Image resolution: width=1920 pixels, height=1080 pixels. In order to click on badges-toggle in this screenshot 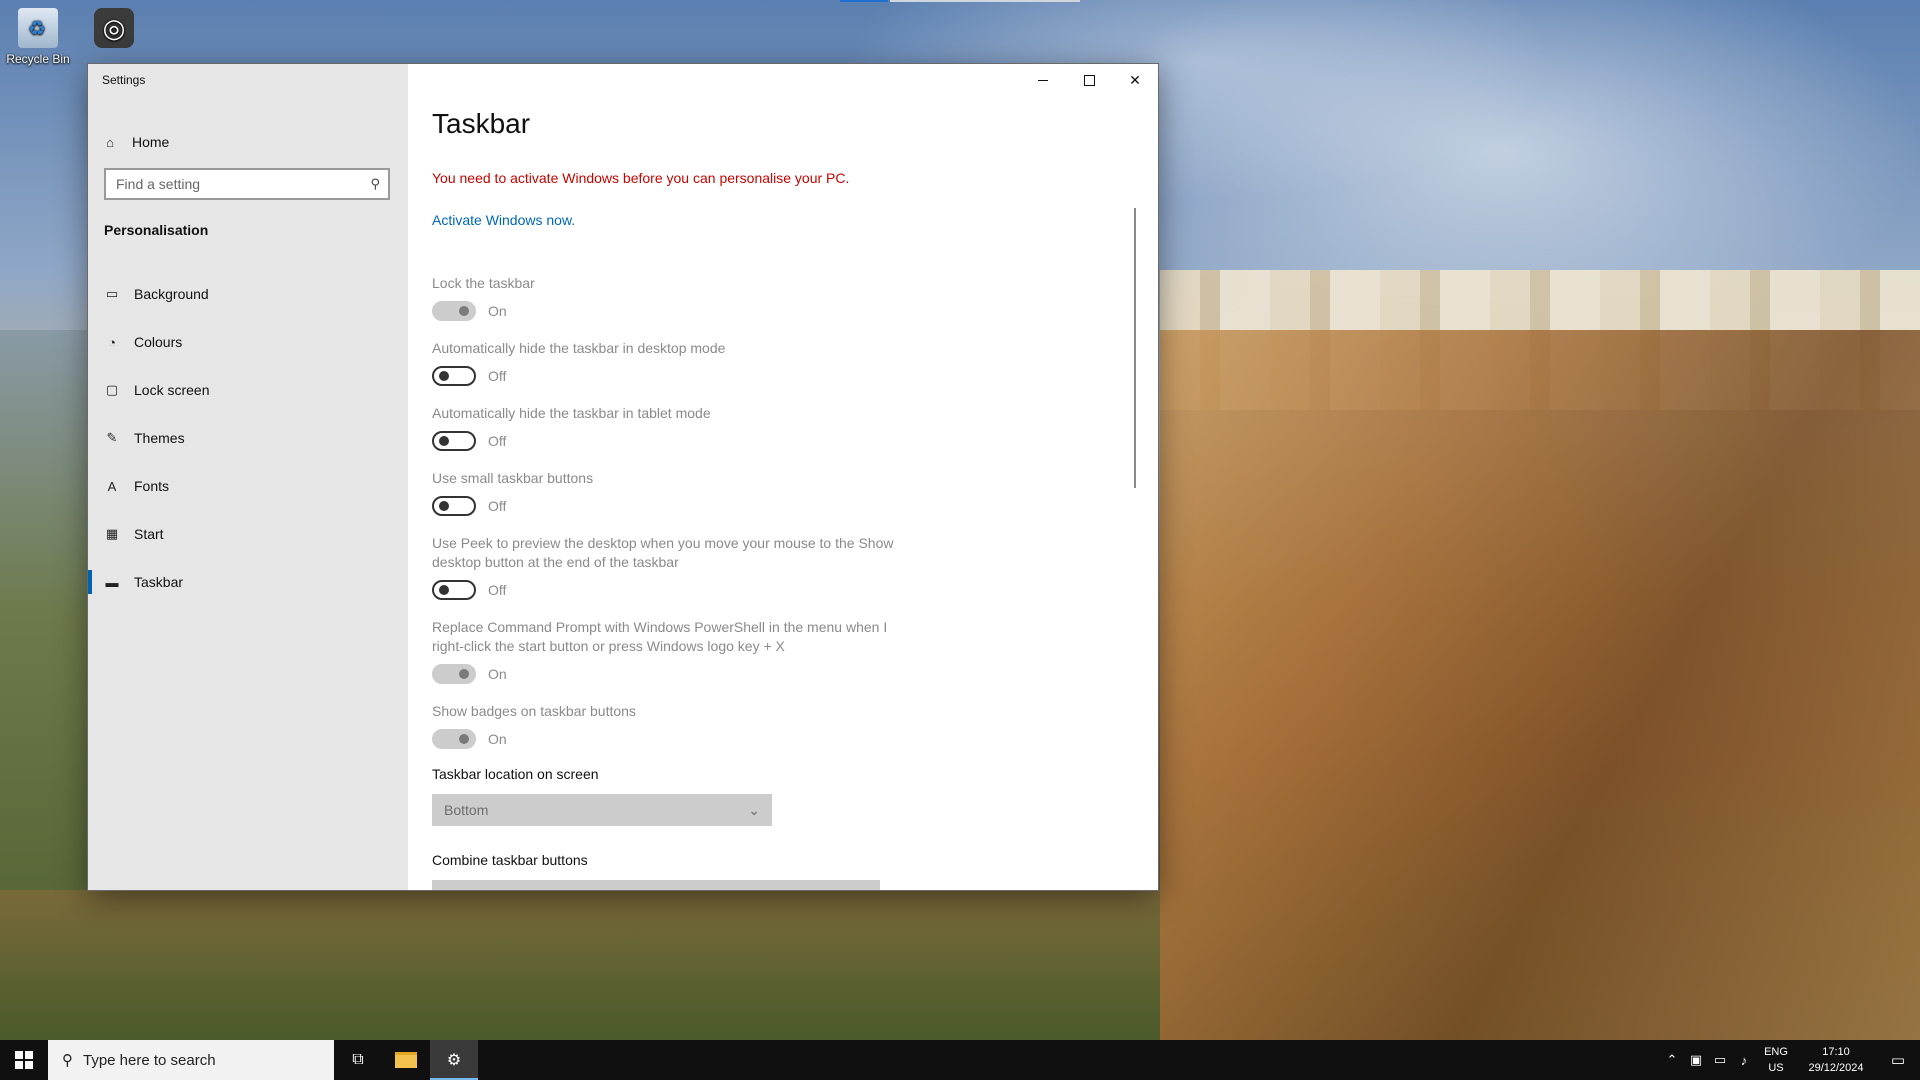, I will do `click(454, 739)`.